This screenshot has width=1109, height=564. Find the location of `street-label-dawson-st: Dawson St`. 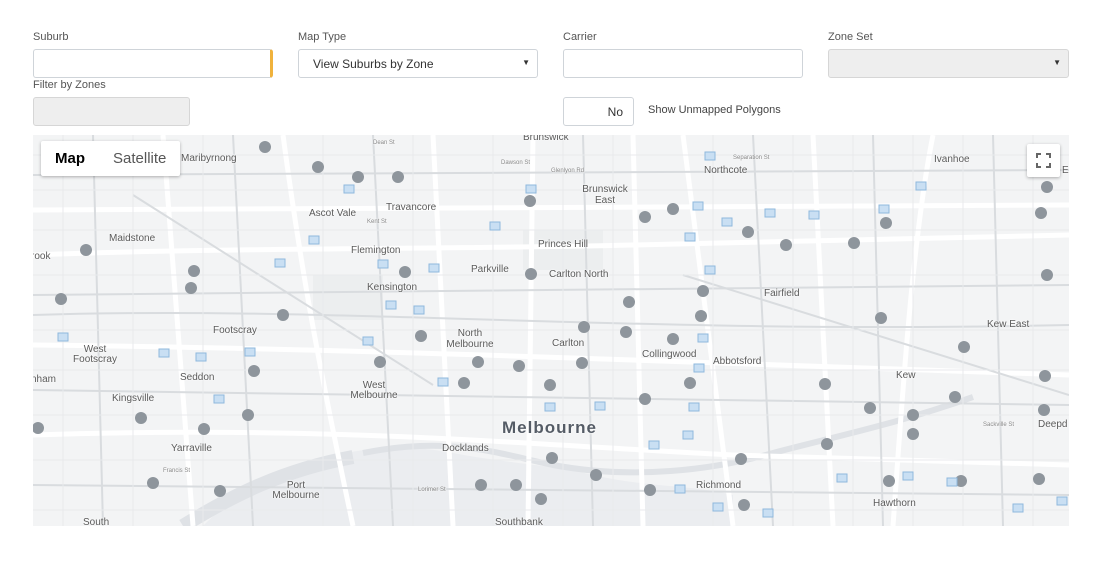

street-label-dawson-st: Dawson St is located at coordinates (516, 163).